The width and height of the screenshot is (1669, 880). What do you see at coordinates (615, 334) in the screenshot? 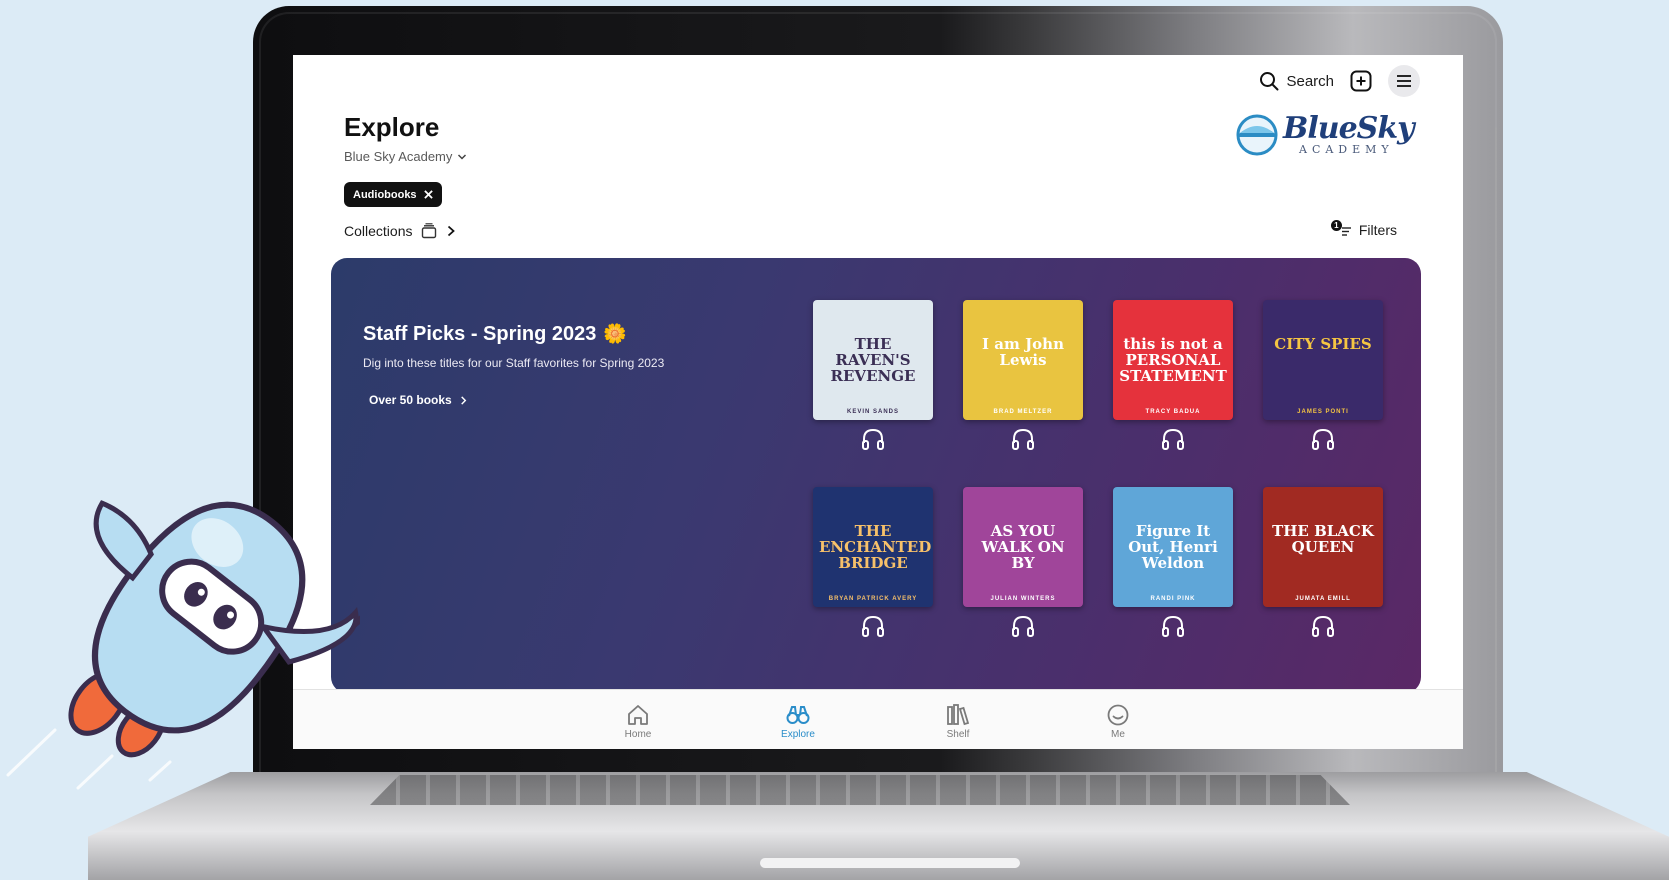
I see `flower-emoji-icon: 🌼` at bounding box center [615, 334].